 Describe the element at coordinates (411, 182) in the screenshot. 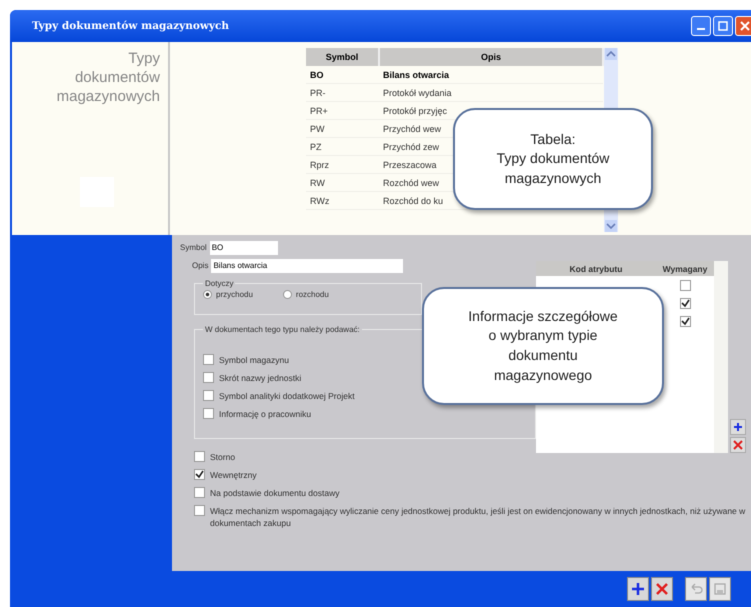

I see `table-cell: Rozchód wew` at that location.